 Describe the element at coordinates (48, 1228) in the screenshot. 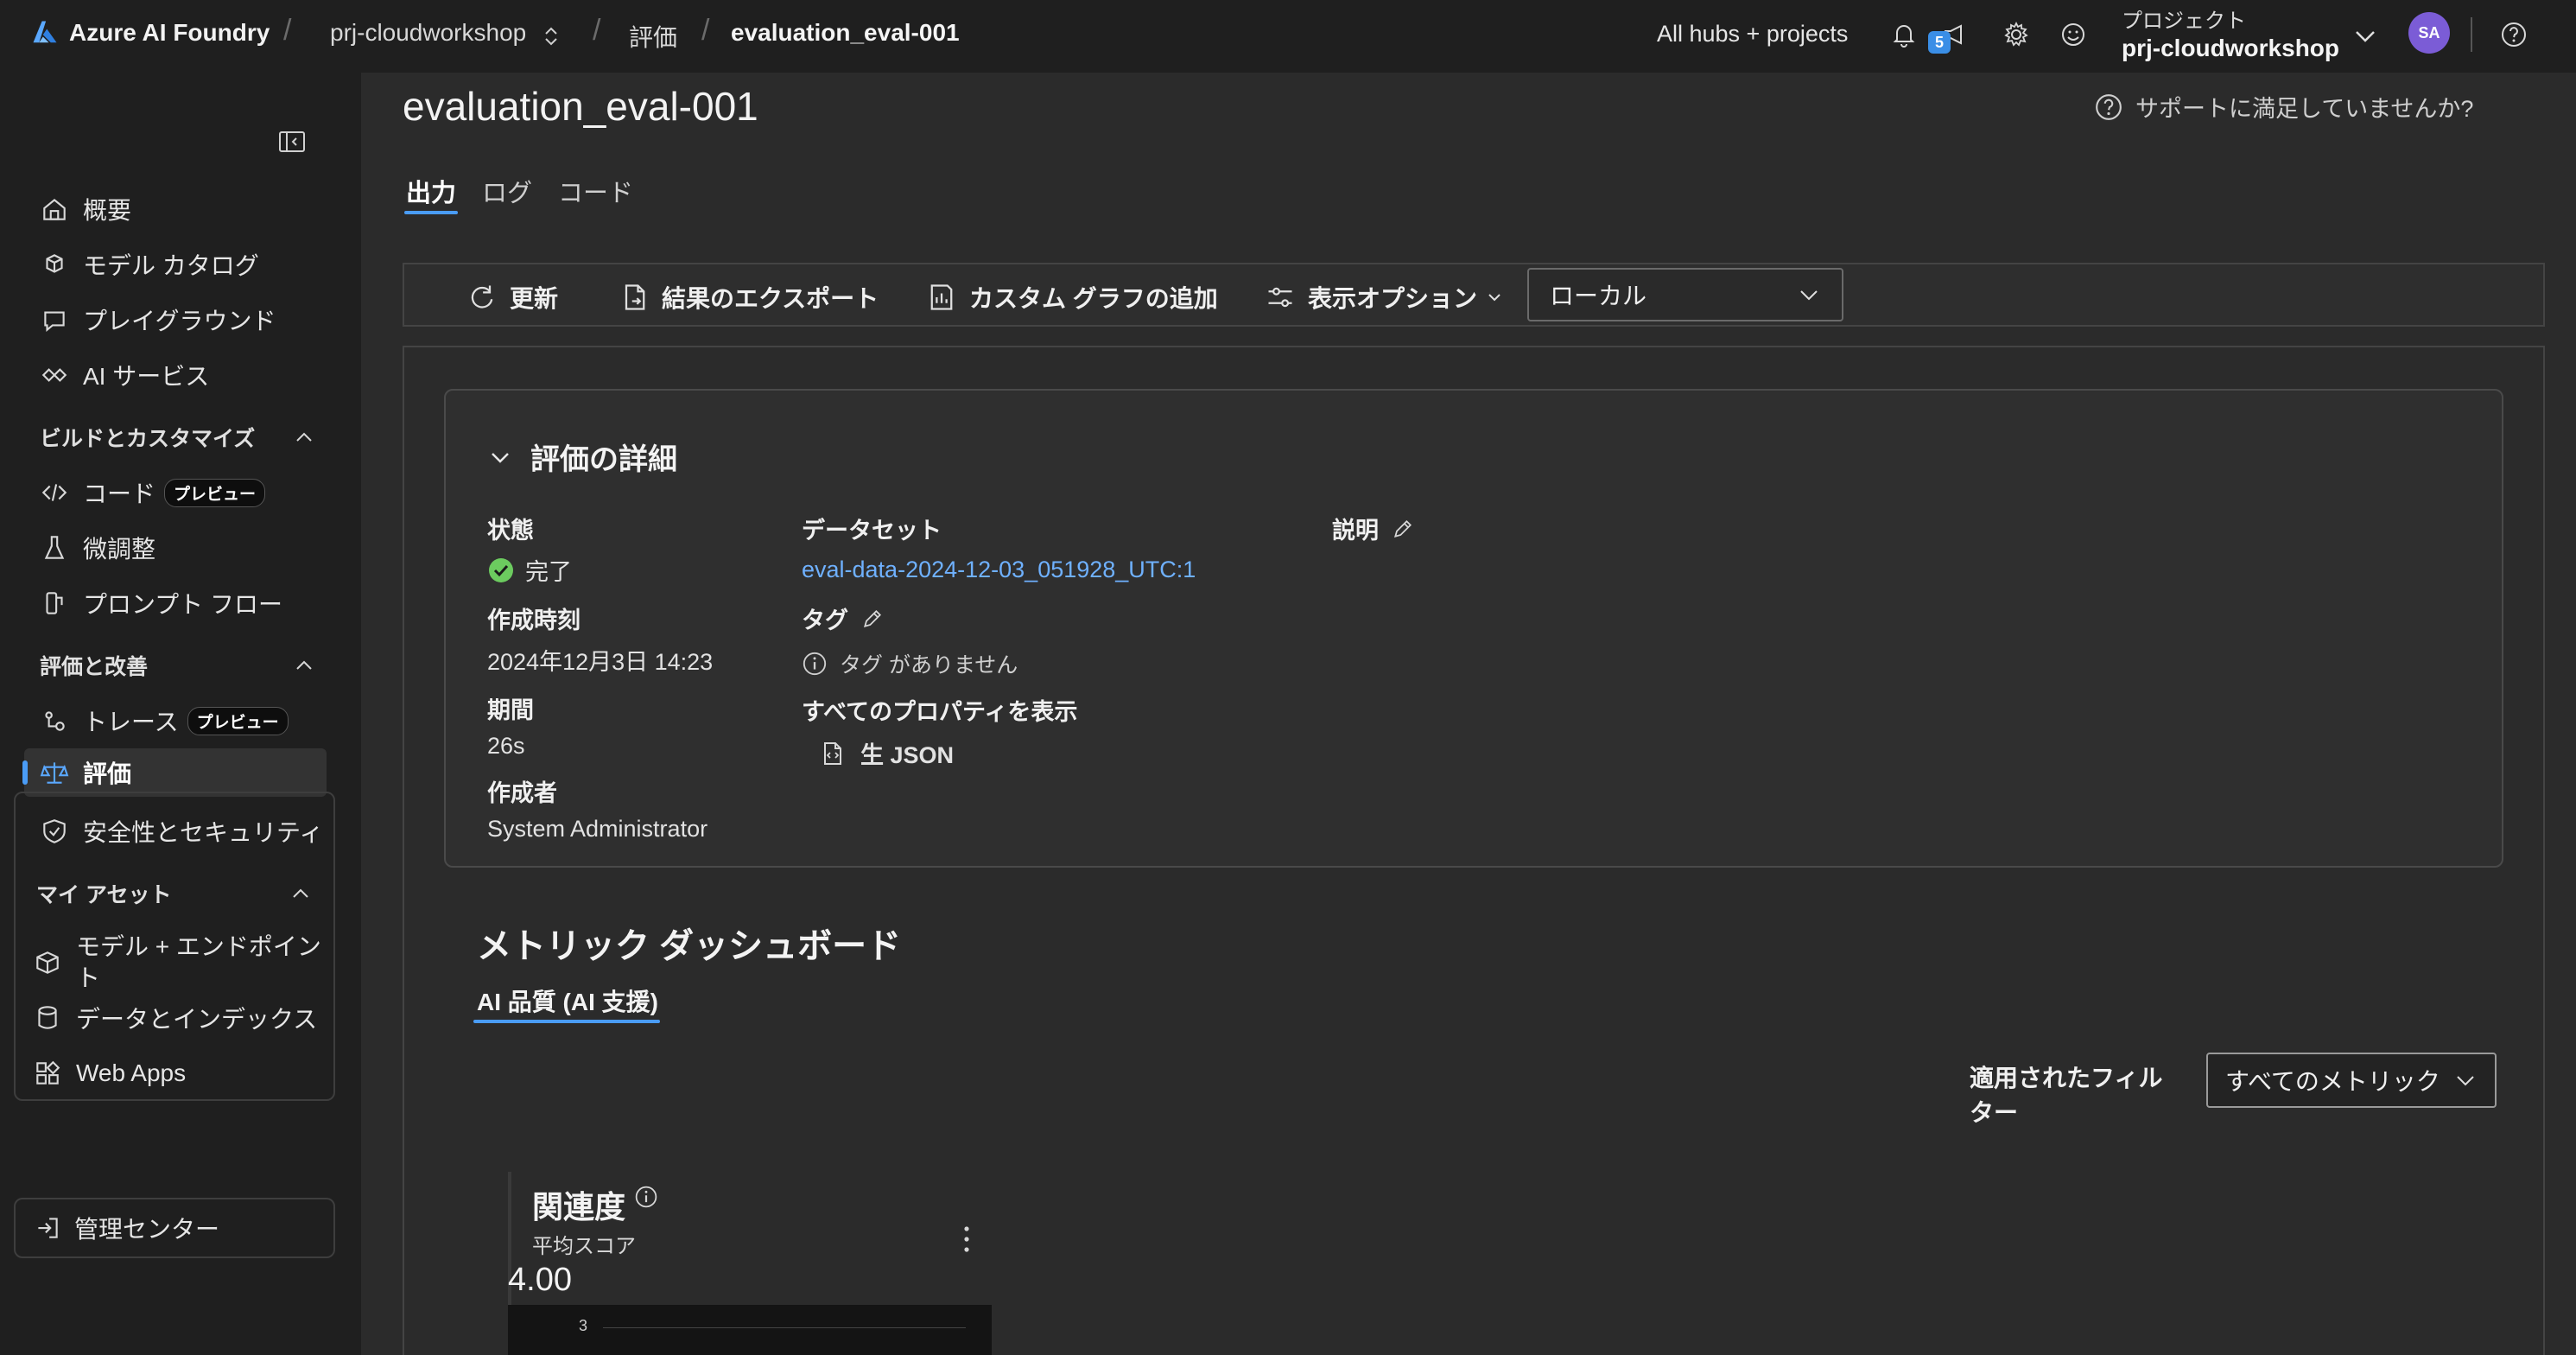

I see `sign-in-icon` at that location.